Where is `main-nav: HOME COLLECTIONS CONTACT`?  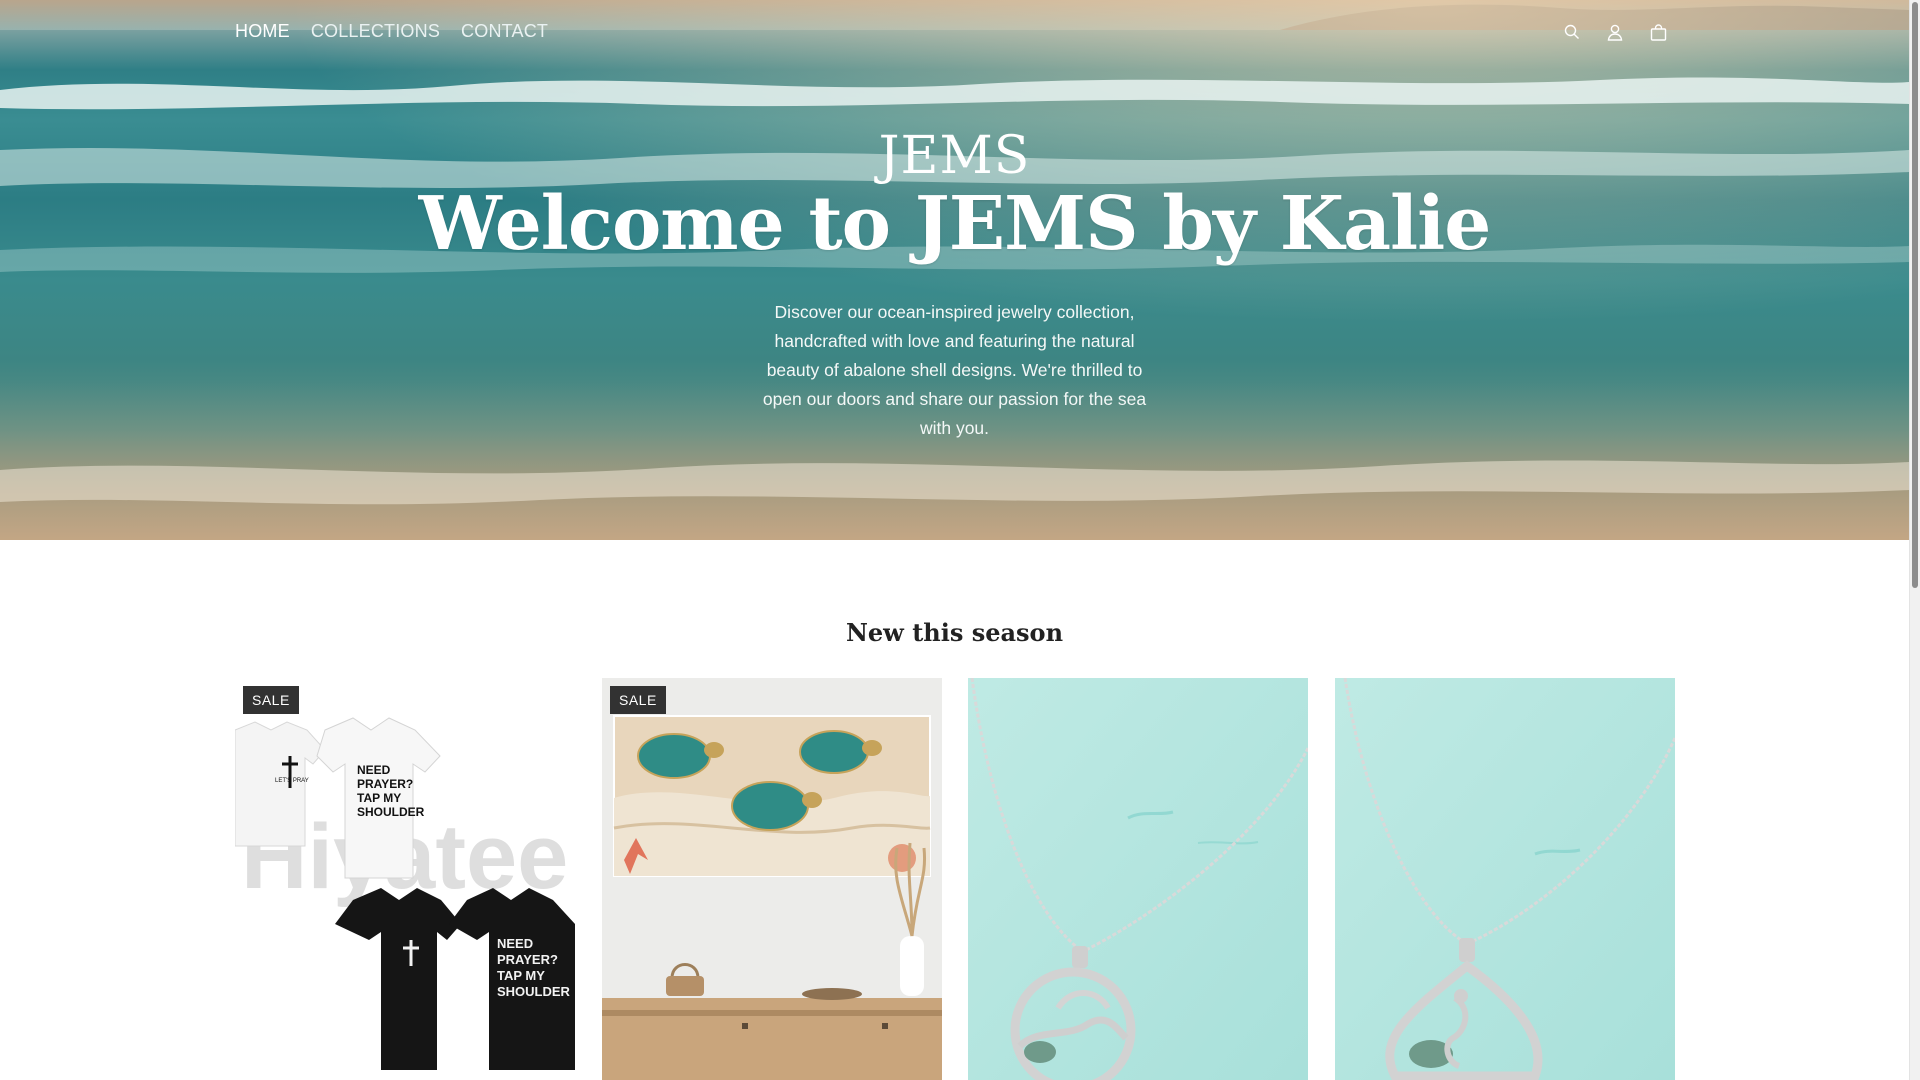
main-nav: HOME COLLECTIONS CONTACT is located at coordinates (391, 31).